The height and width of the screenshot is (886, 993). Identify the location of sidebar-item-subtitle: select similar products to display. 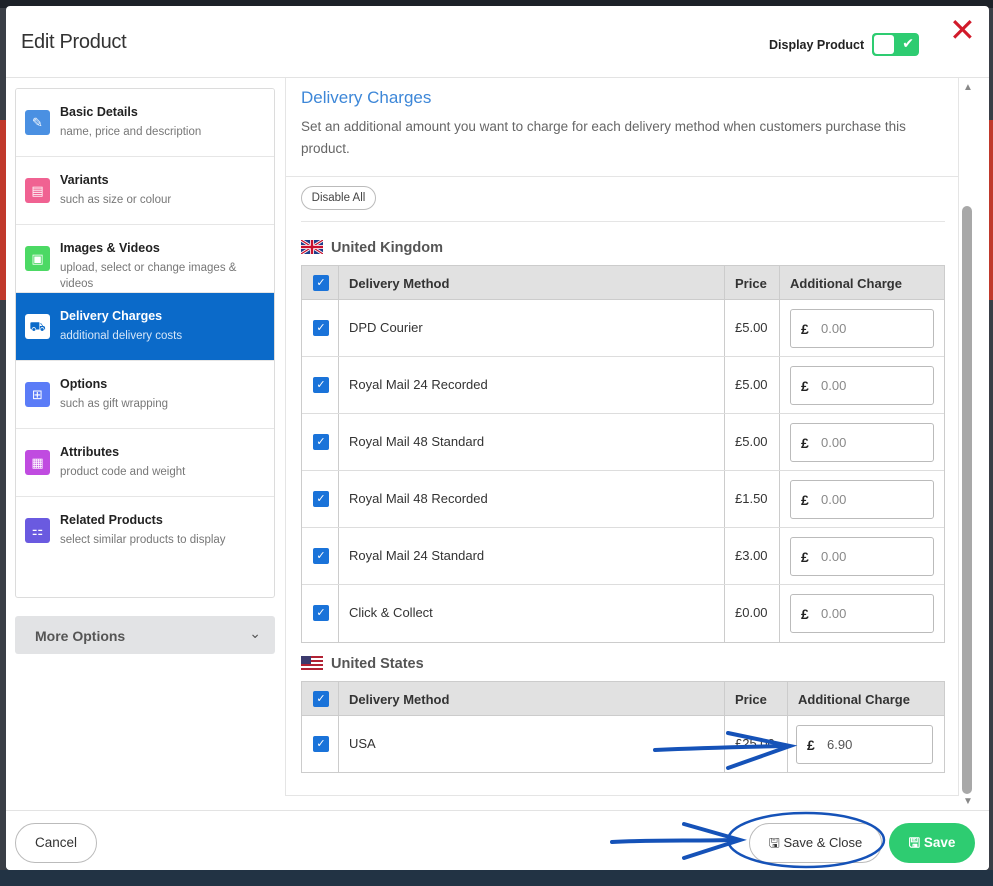
(143, 540).